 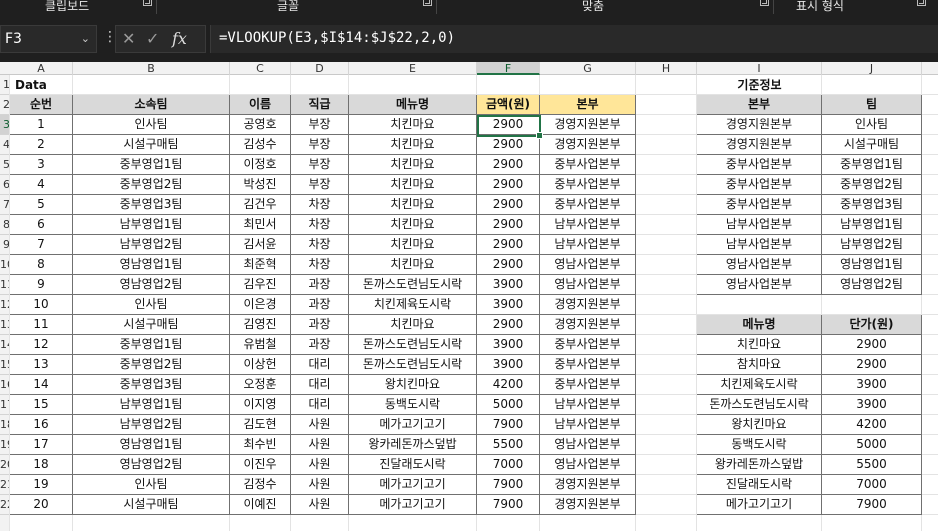 I want to click on table-cell: 이은경, so click(x=260, y=305).